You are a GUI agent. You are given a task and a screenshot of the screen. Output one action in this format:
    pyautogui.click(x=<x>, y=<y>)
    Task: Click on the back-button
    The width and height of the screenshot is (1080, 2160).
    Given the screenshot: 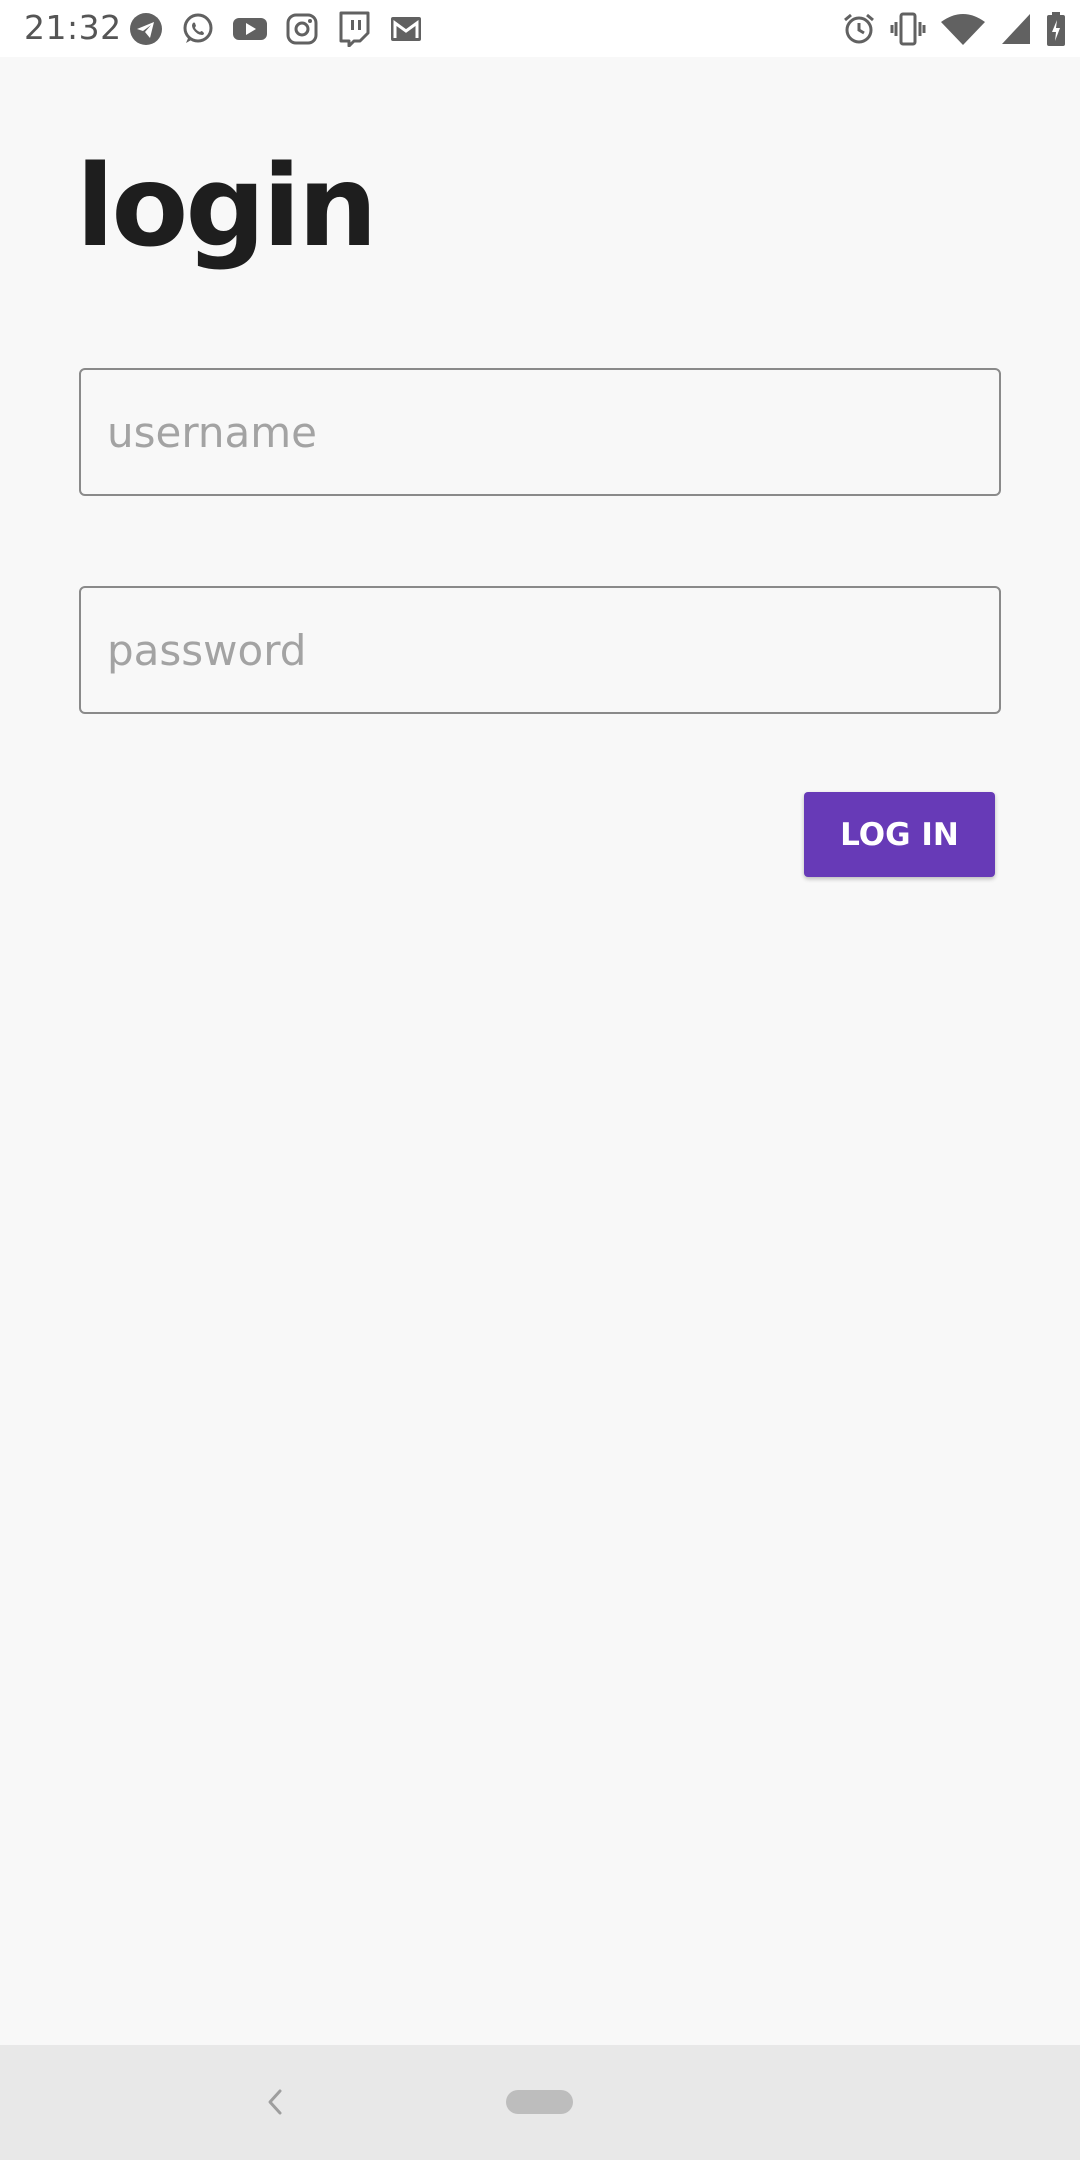 What is the action you would take?
    pyautogui.click(x=275, y=2102)
    